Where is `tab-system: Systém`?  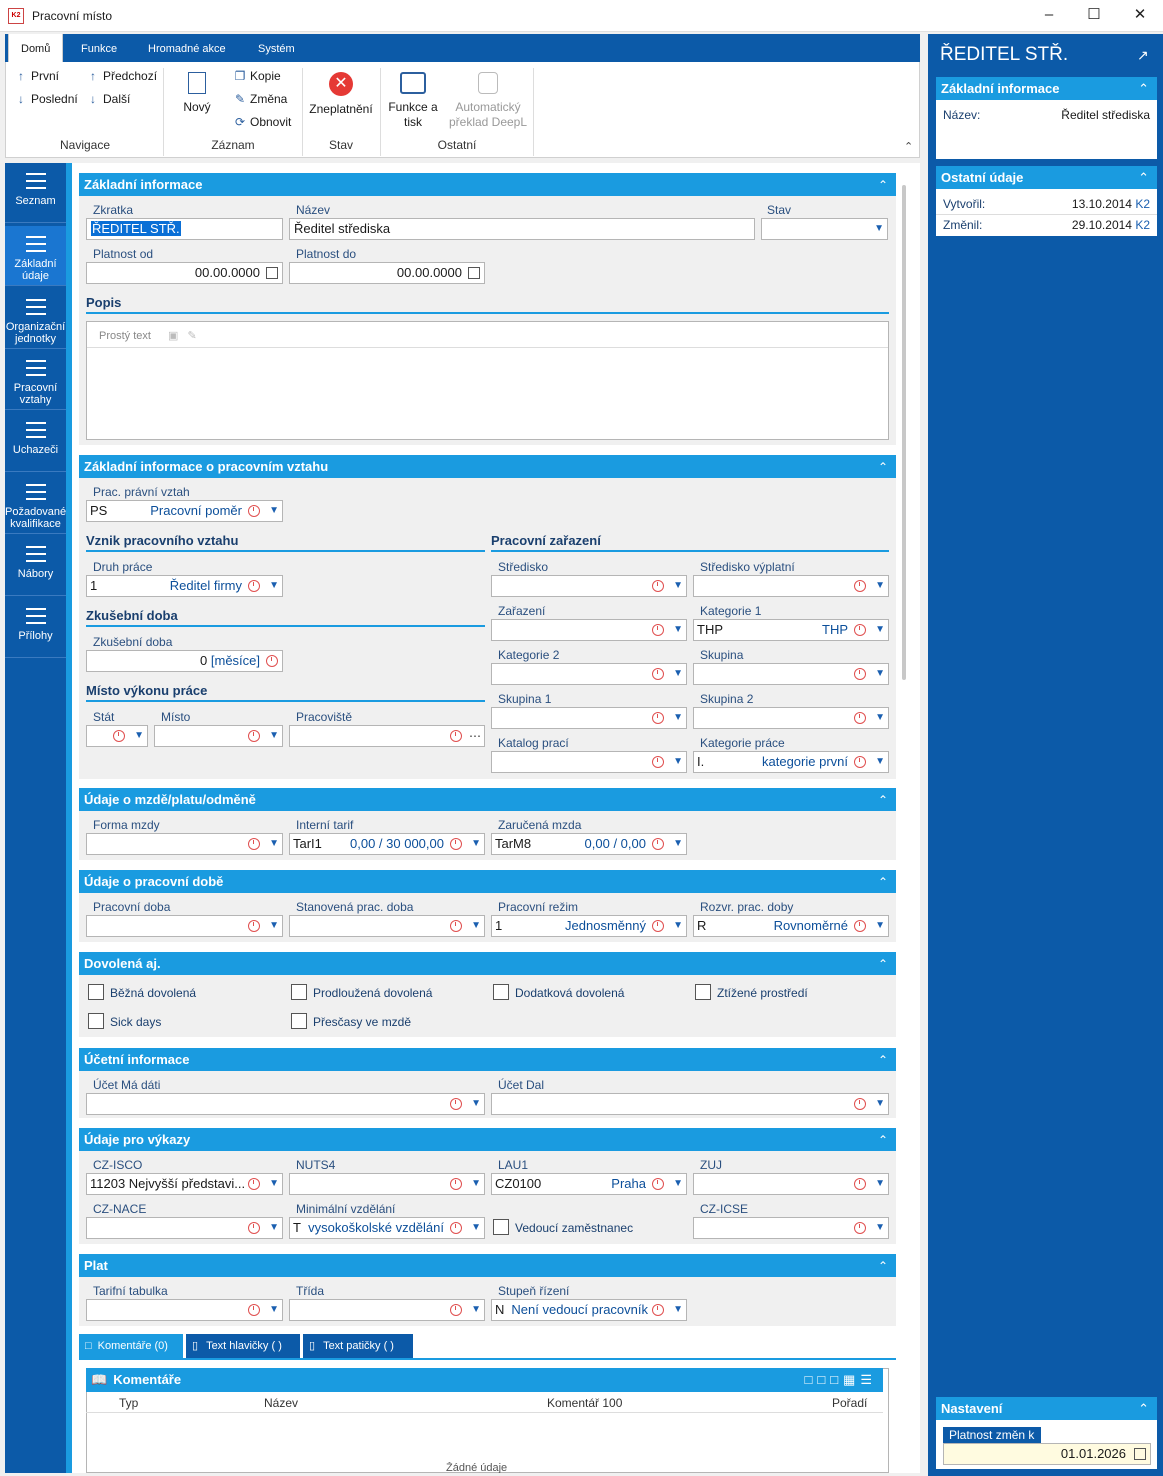 tab-system: Systém is located at coordinates (276, 48).